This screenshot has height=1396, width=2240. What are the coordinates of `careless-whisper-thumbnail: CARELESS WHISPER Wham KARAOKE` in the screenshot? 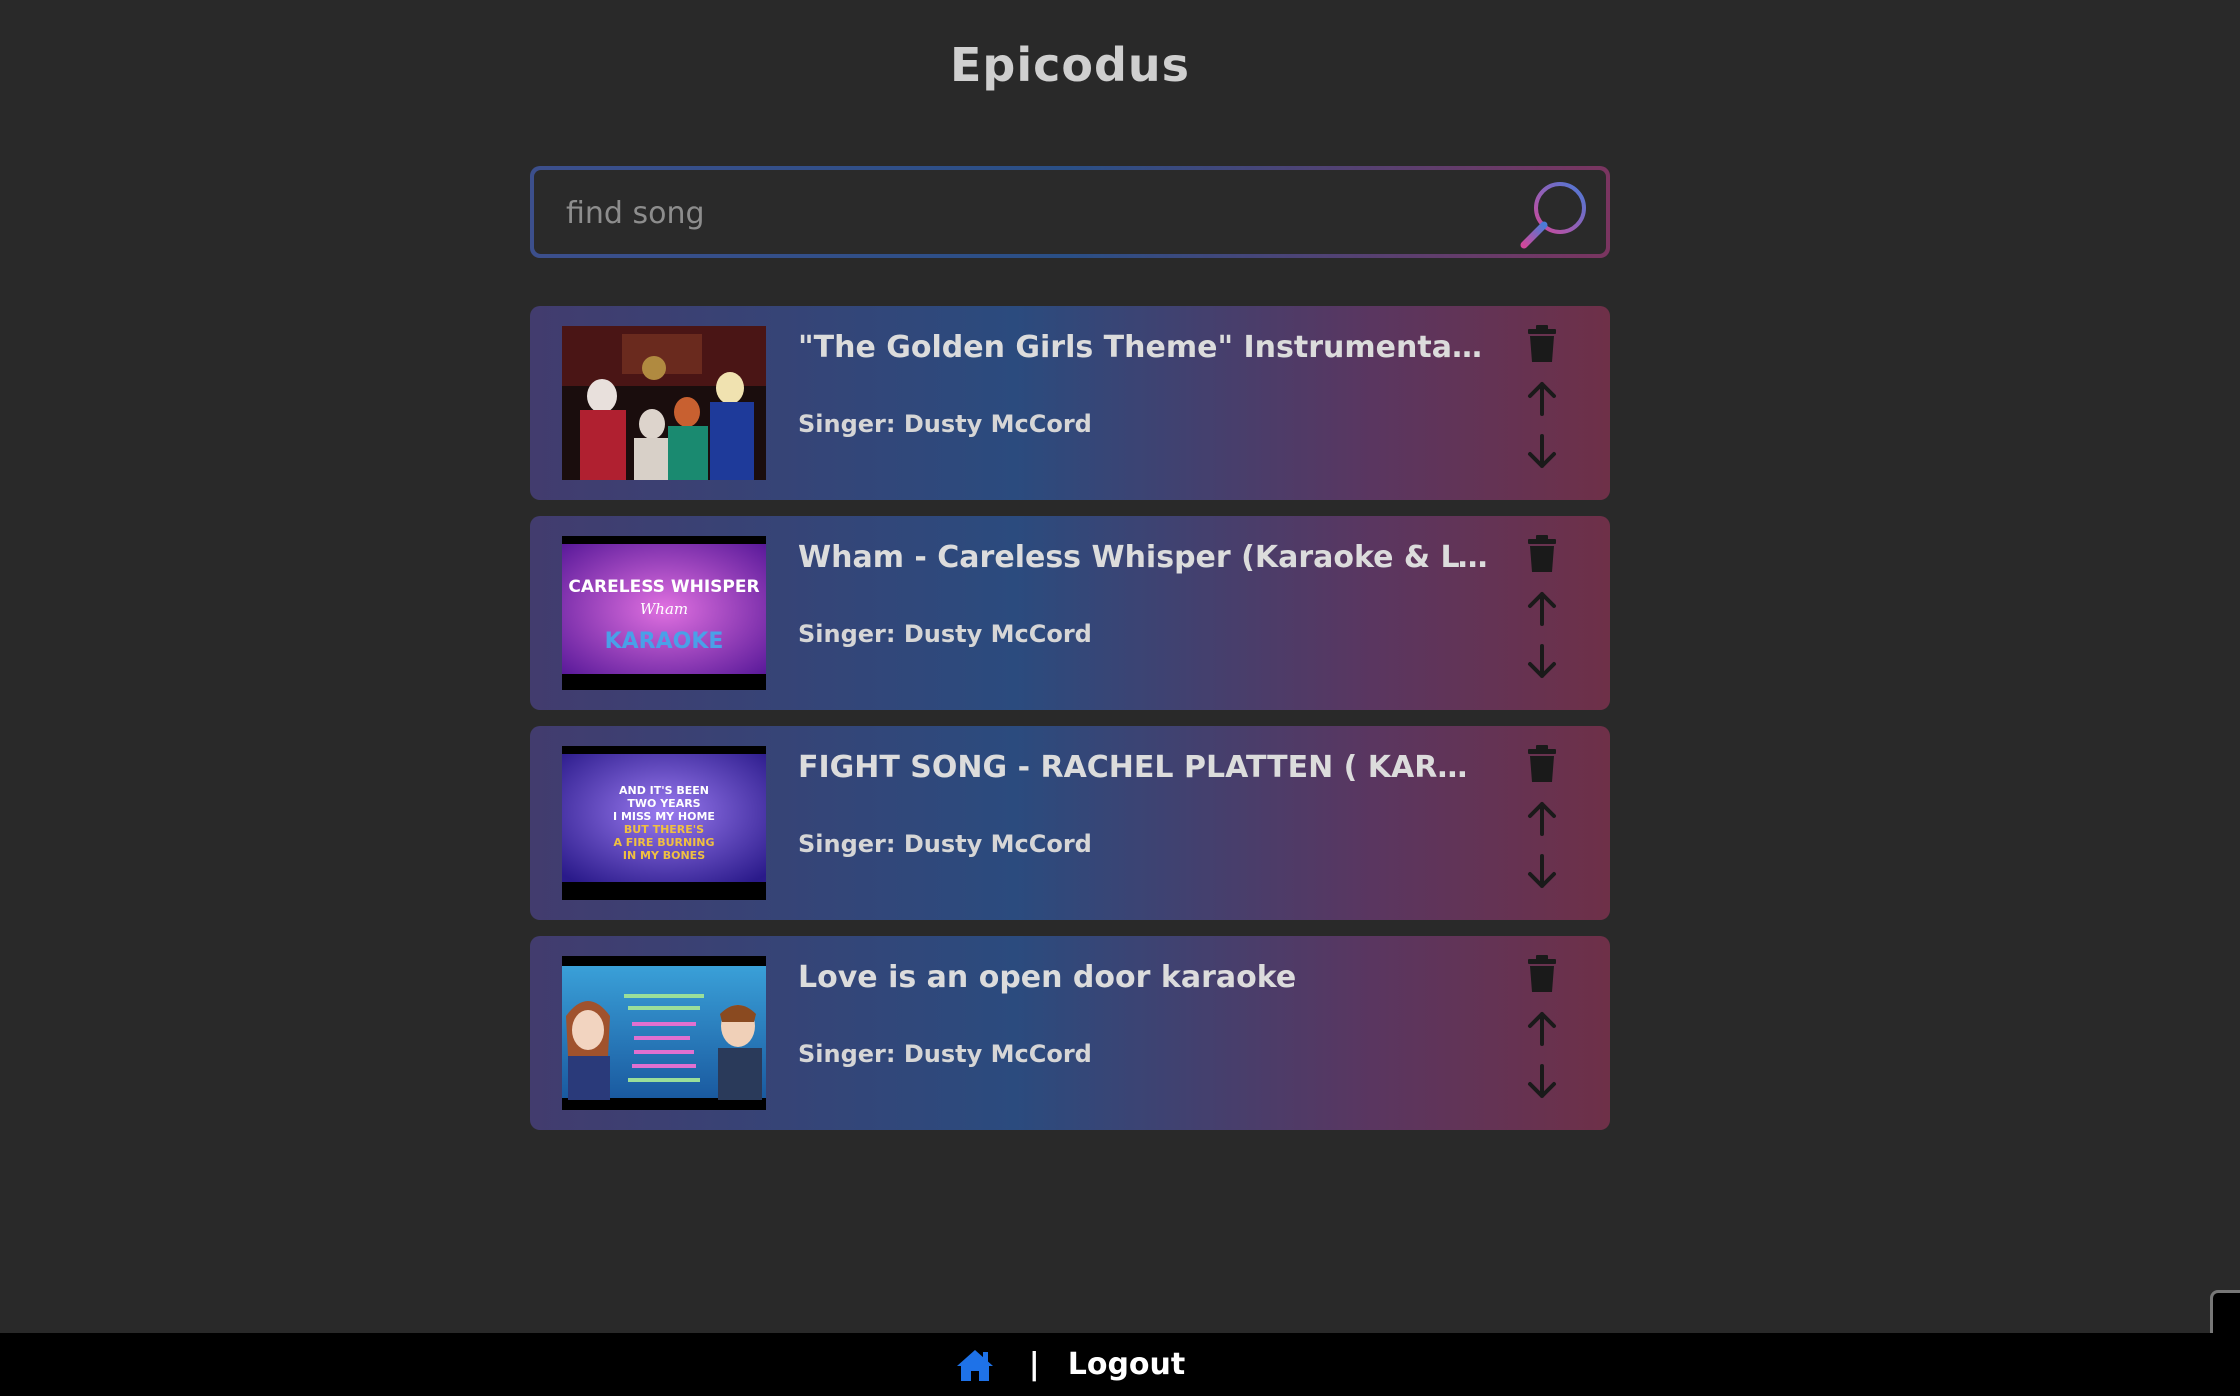 It's located at (664, 613).